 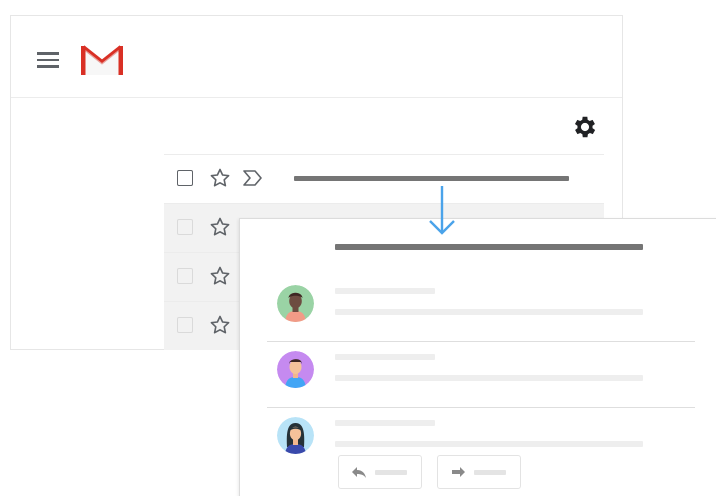 What do you see at coordinates (359, 472) in the screenshot?
I see `reply-arrow-icon` at bounding box center [359, 472].